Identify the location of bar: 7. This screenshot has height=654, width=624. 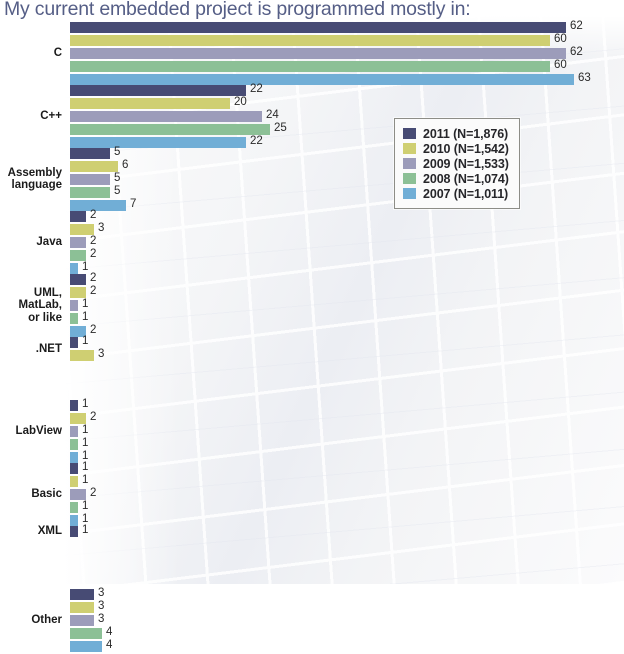
(103, 204).